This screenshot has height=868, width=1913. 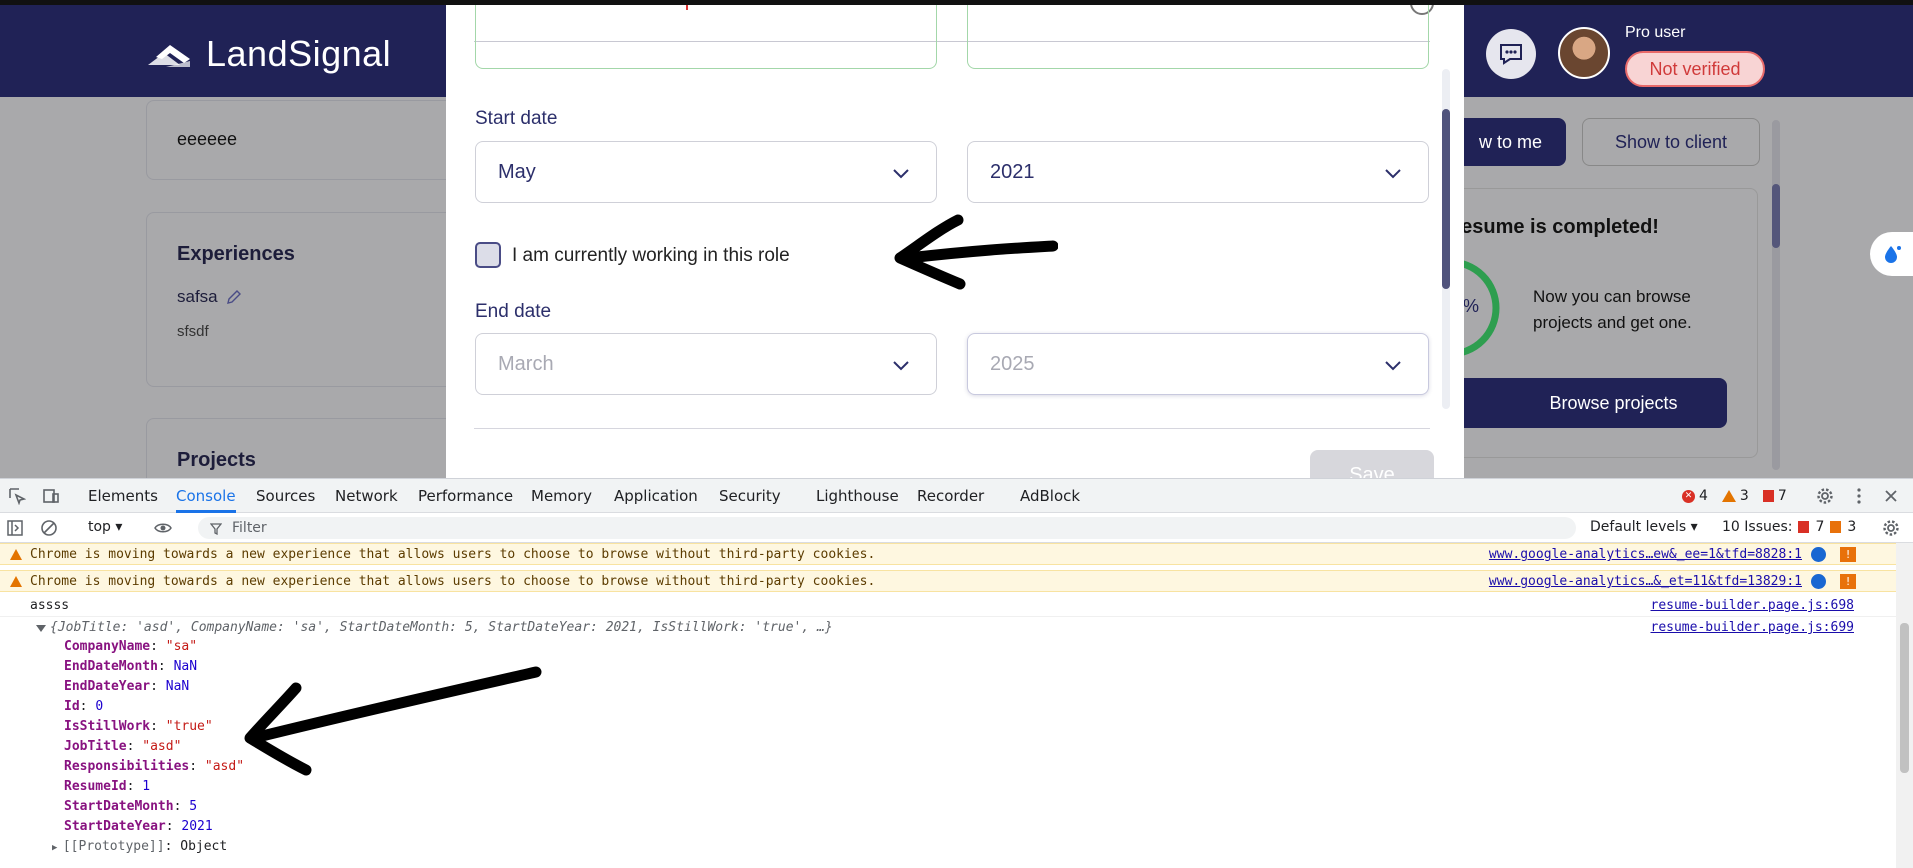 What do you see at coordinates (948, 606) in the screenshot?
I see `console-log-row: assss resume-builder.page.js:698` at bounding box center [948, 606].